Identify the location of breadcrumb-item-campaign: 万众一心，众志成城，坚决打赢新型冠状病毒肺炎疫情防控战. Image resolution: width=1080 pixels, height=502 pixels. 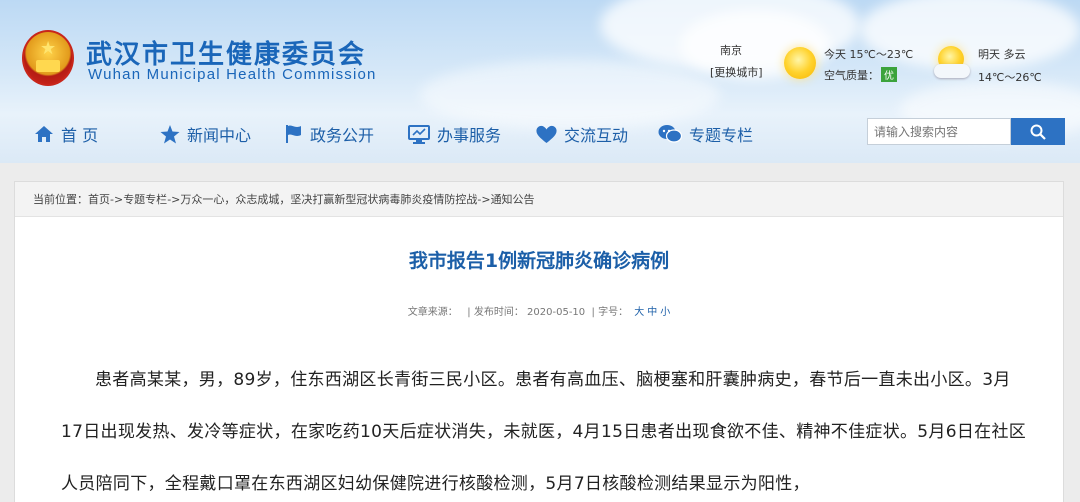
(328, 199).